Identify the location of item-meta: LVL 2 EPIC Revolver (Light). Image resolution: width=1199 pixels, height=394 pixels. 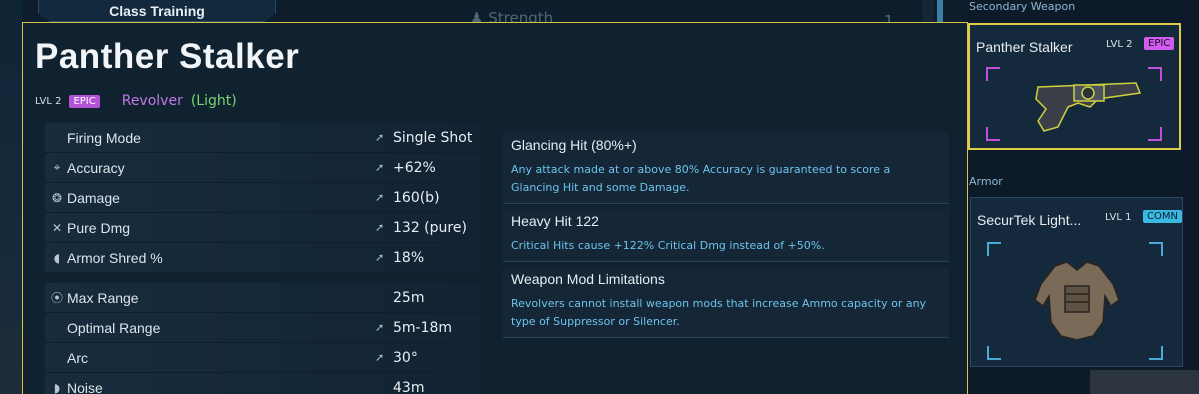
(136, 101).